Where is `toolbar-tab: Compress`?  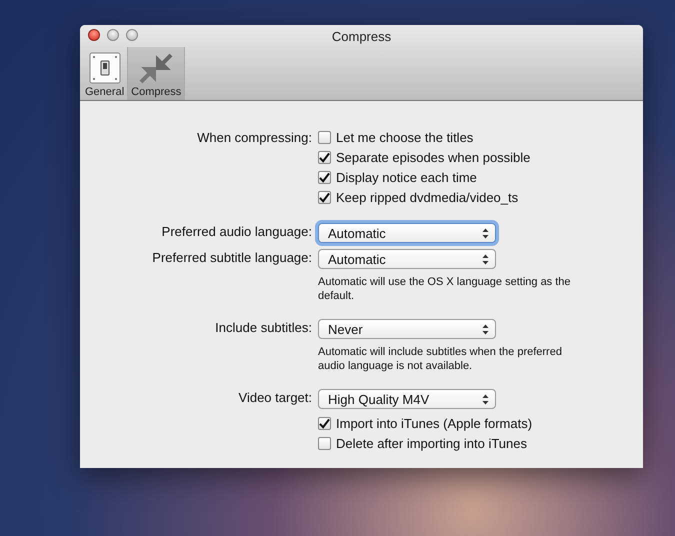 toolbar-tab: Compress is located at coordinates (156, 73).